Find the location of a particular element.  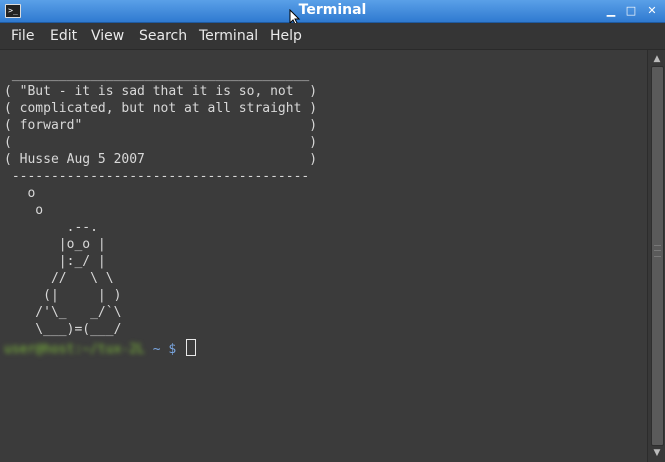

window-title: Terminal is located at coordinates (332, 10).